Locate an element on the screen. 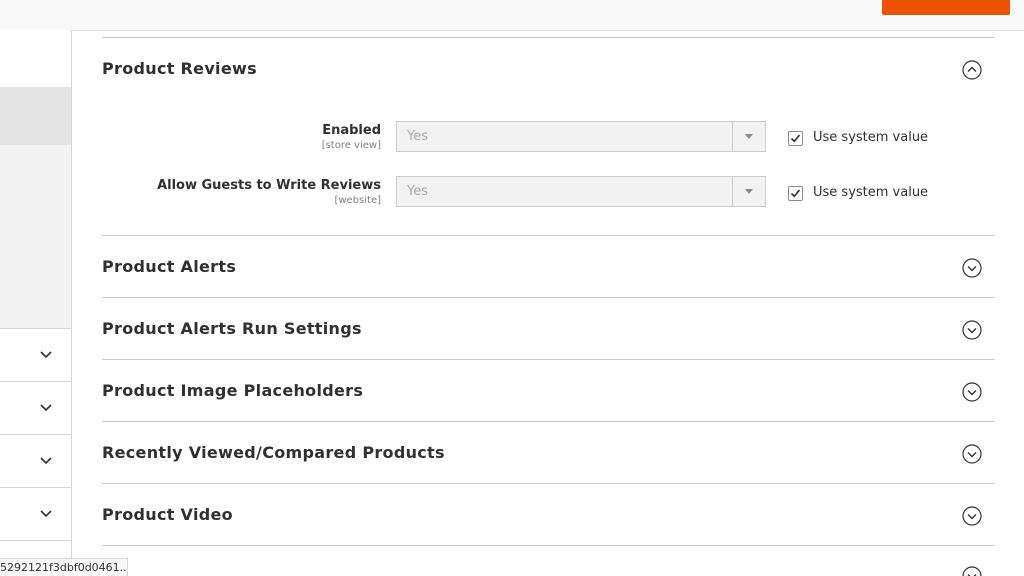 Image resolution: width=1024 pixels, height=576 pixels. section-title-product-alerts-run-settings: Product Alerts Run Settings is located at coordinates (232, 328).